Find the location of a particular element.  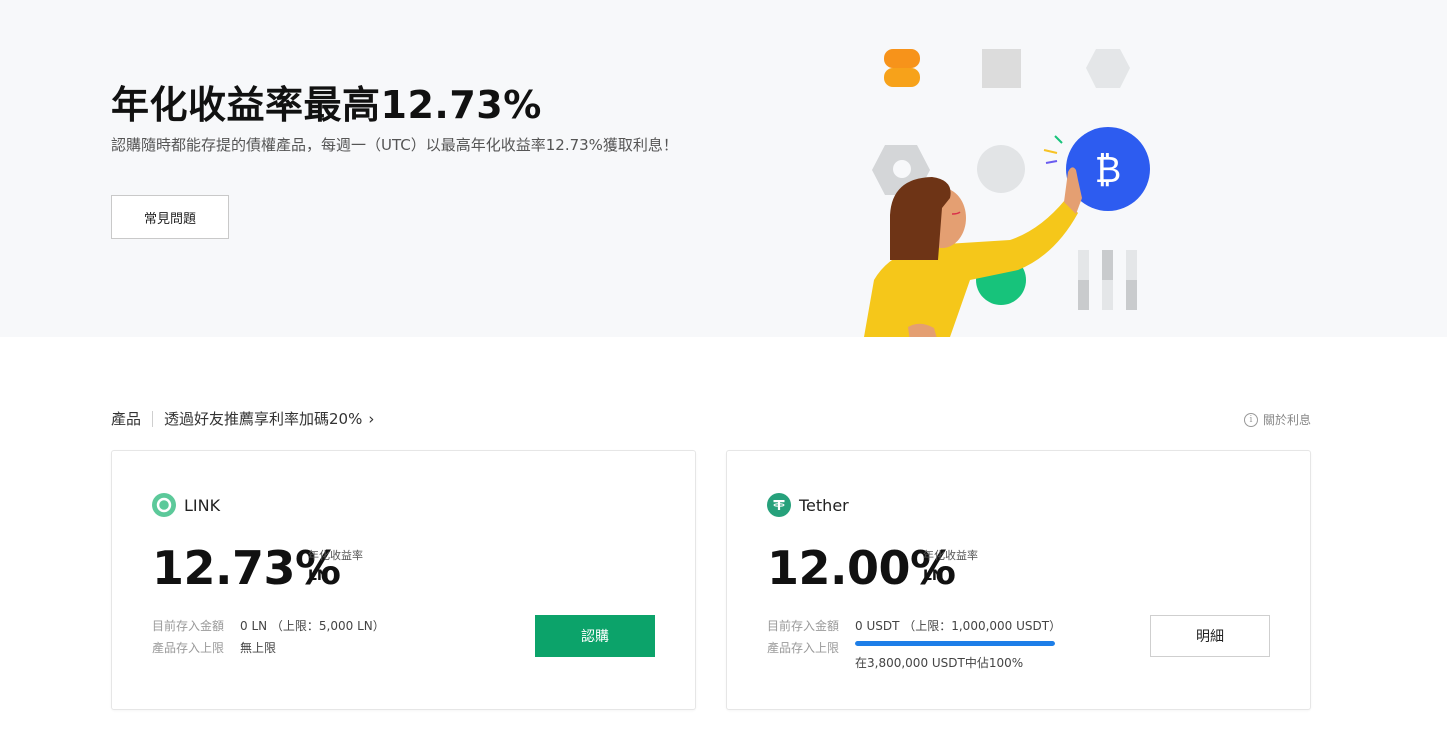

capacity-progress: 在3,800,000 USDT中佔100% is located at coordinates (955, 656).